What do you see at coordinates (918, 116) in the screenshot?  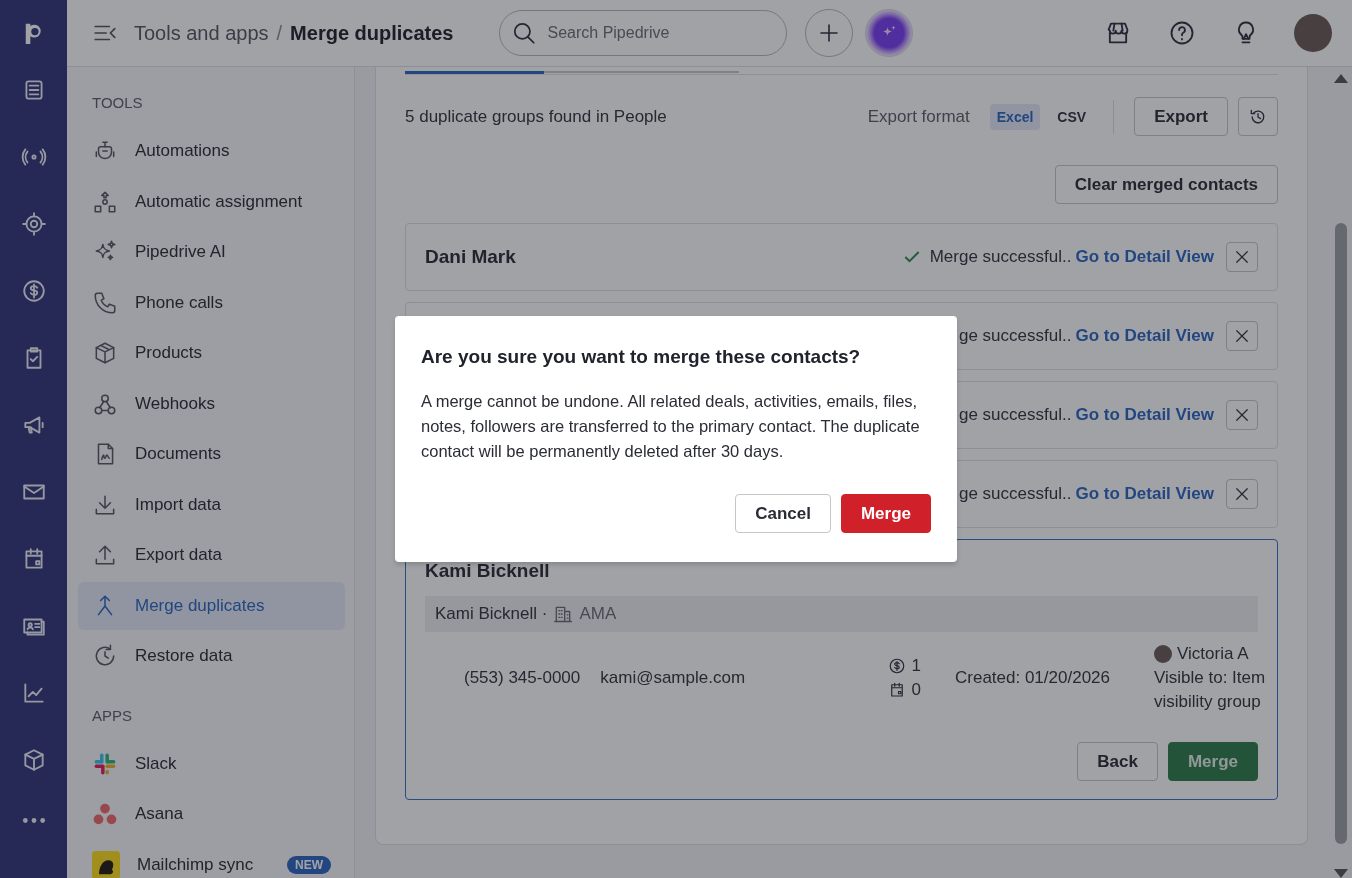 I see `export-format-label: Export format` at bounding box center [918, 116].